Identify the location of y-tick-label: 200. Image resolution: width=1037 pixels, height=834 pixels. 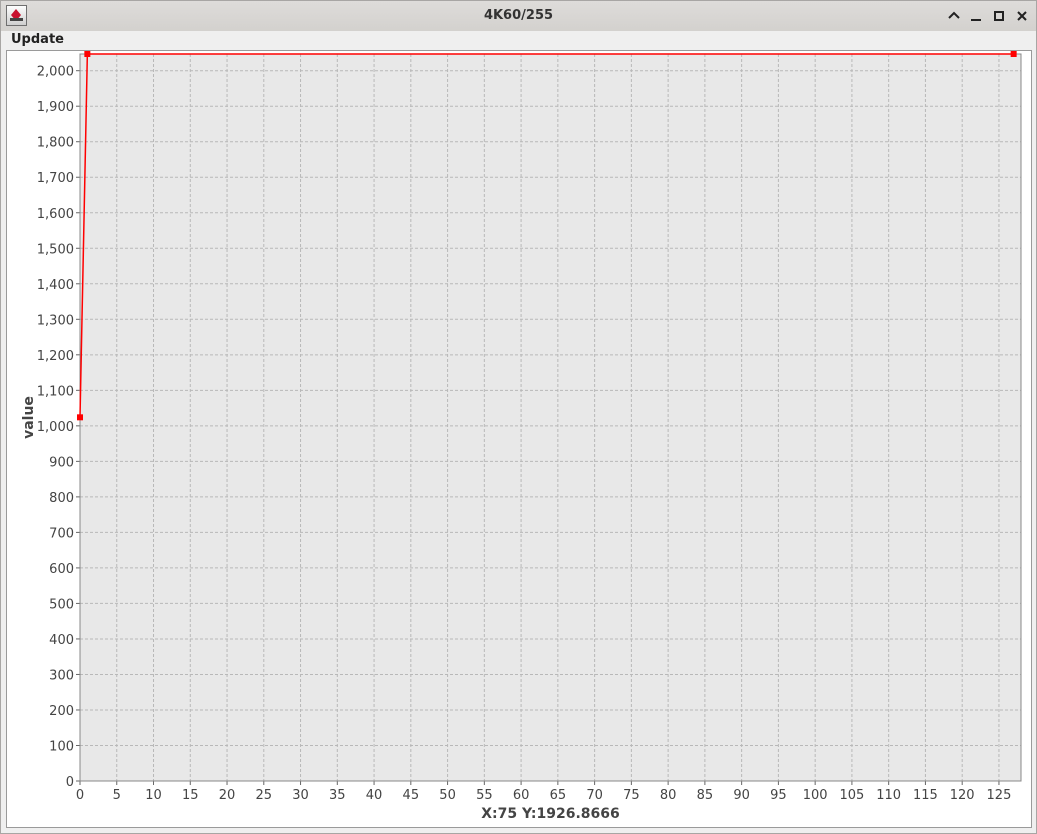
(61, 711).